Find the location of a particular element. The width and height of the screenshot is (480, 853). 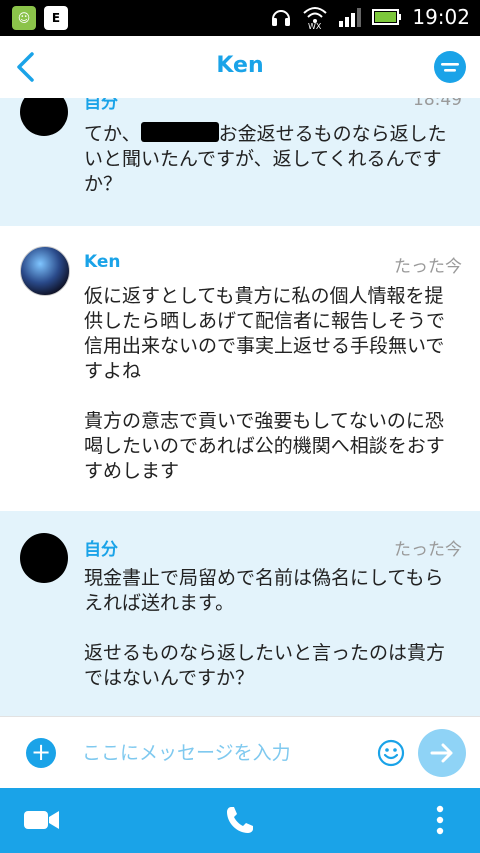

call-bar is located at coordinates (240, 820).